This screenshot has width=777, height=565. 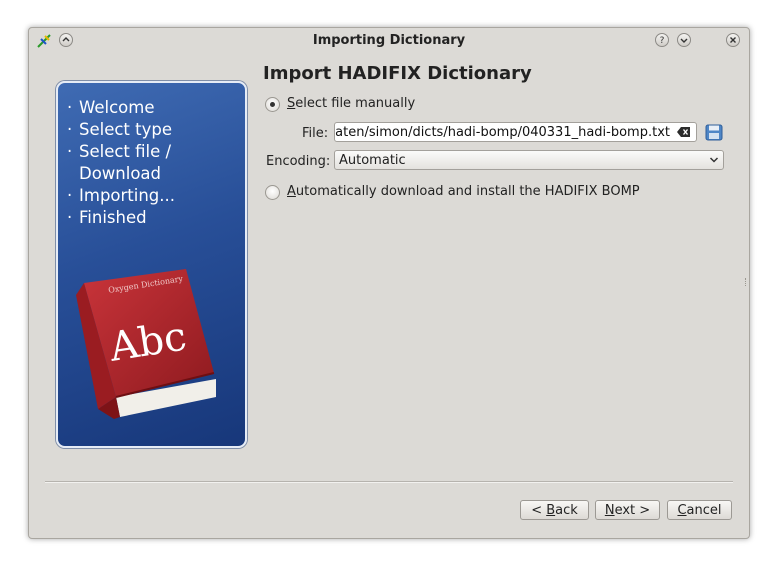 I want to click on wizard-step: · Select type, so click(x=120, y=129).